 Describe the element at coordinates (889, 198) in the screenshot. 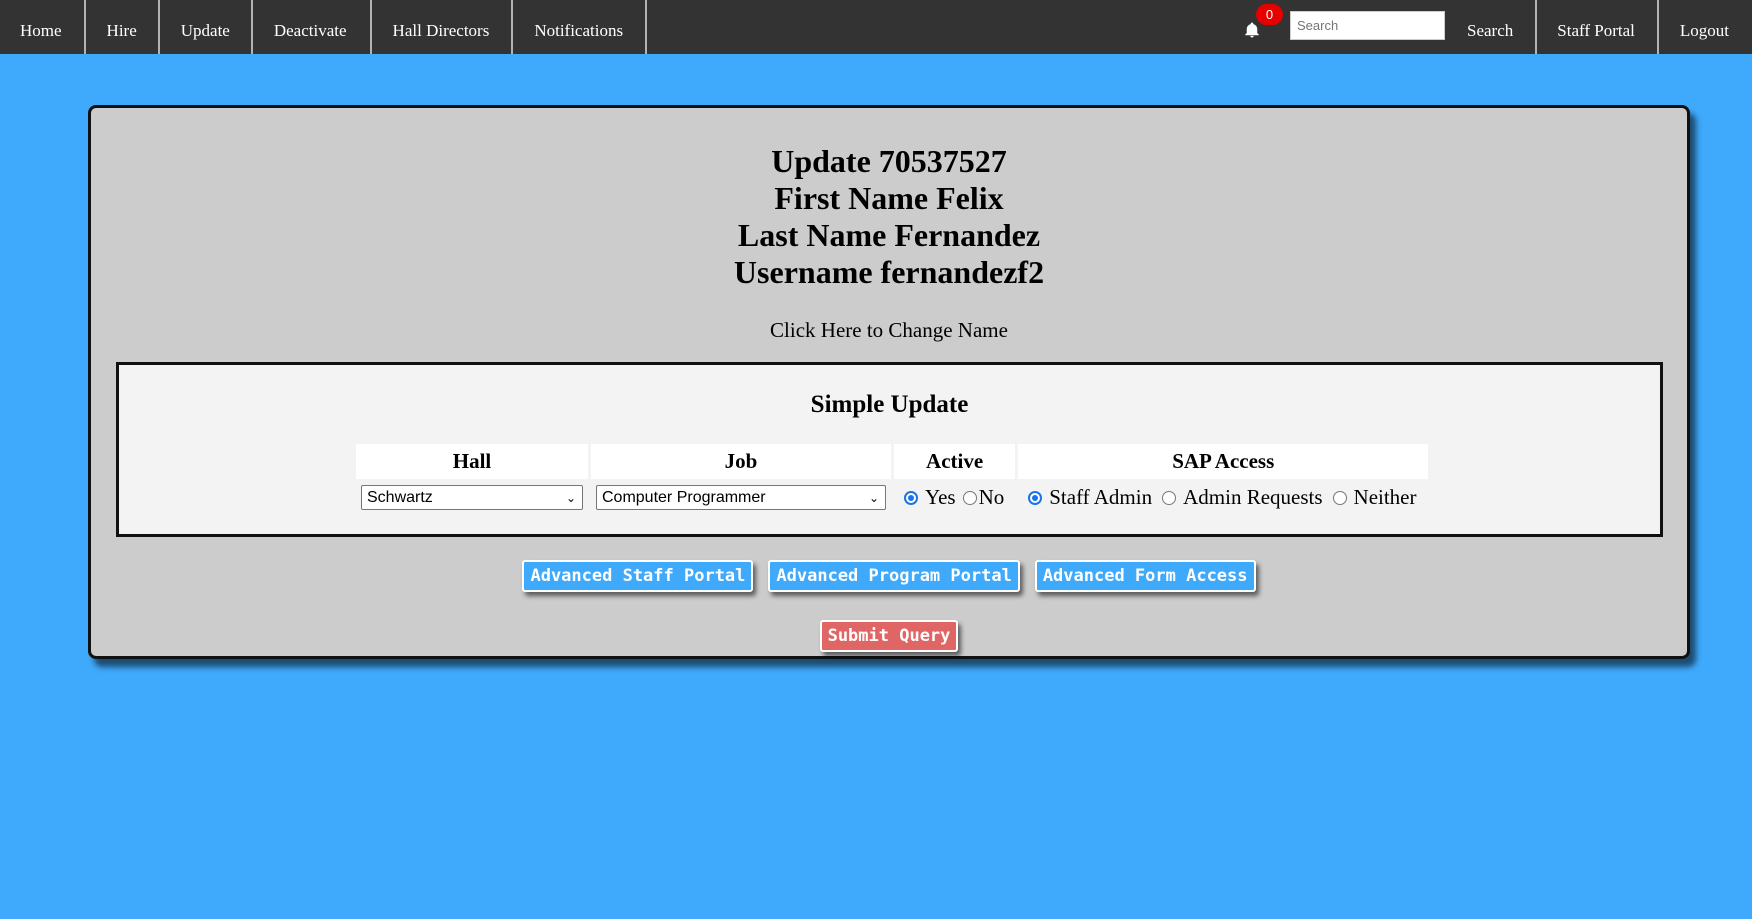

I see `first-name-heading: First Name Felix` at that location.